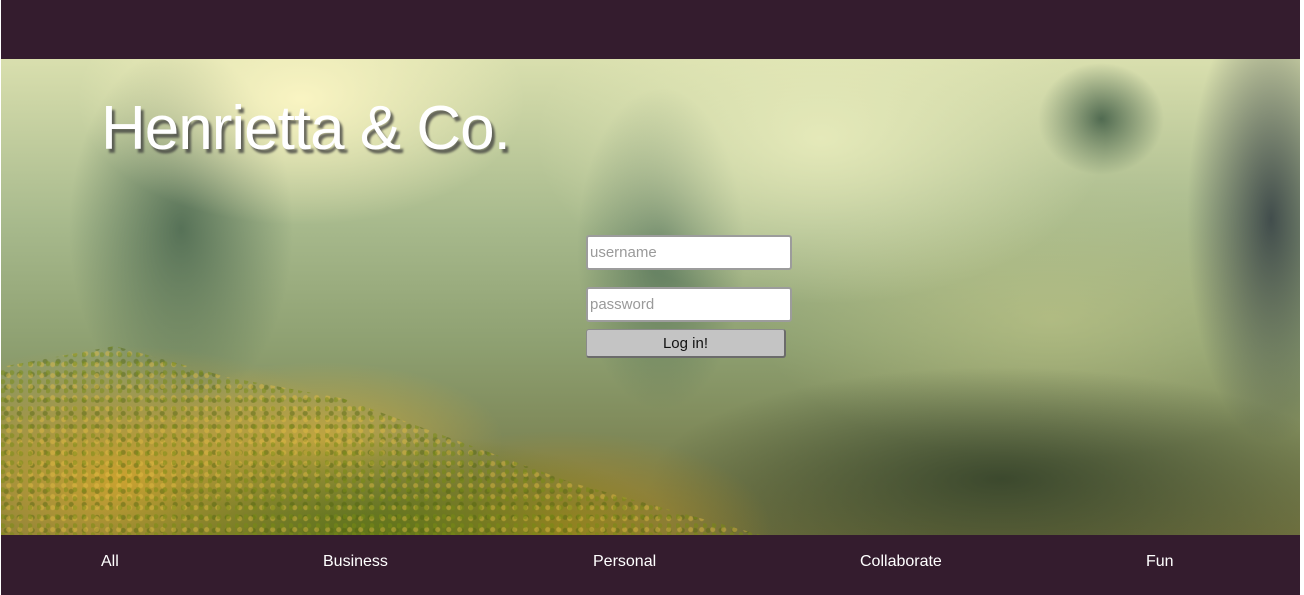  I want to click on nav-item-business: Business, so click(355, 562).